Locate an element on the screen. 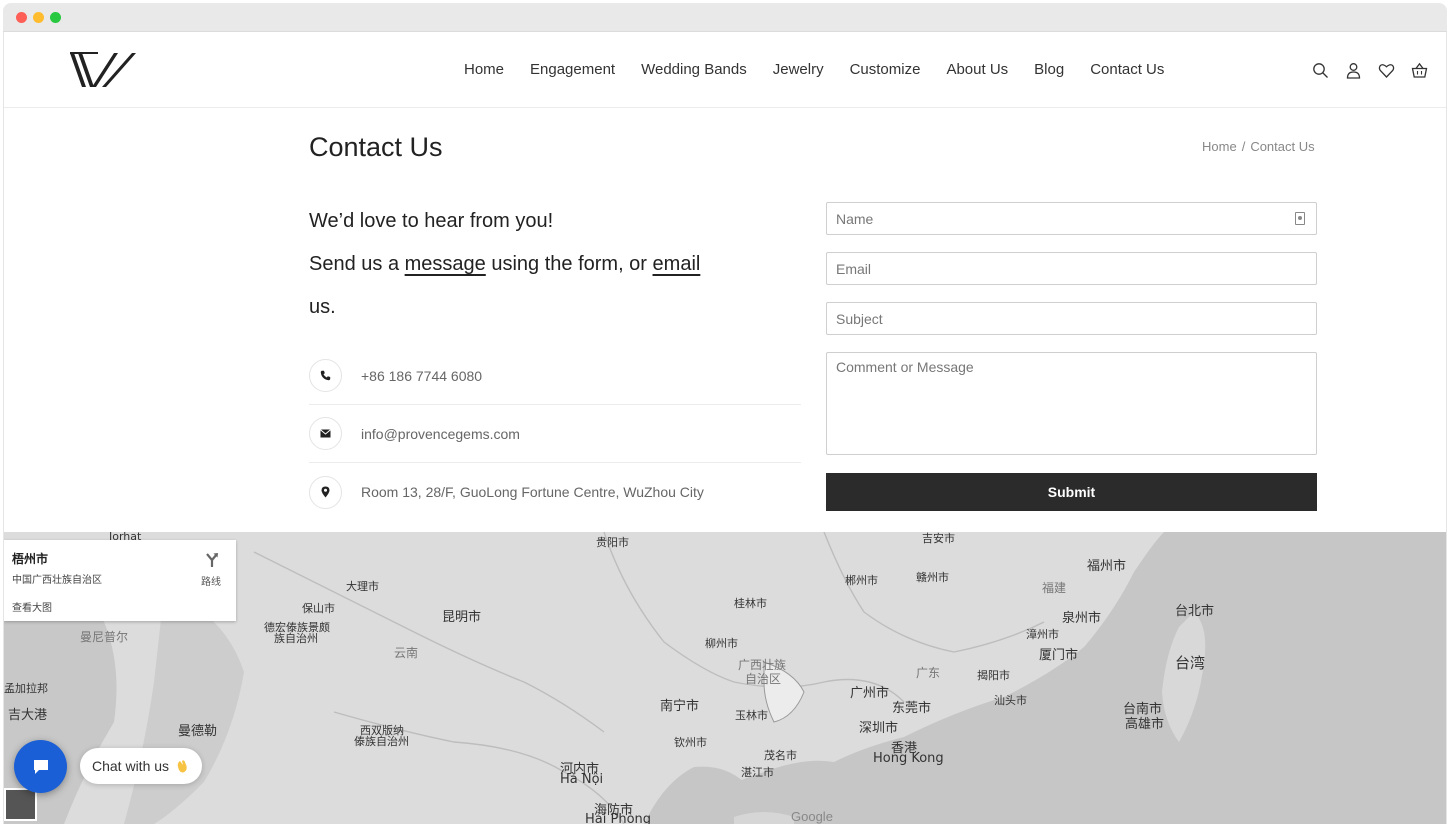 The height and width of the screenshot is (827, 1450). chat-button is located at coordinates (40, 766).